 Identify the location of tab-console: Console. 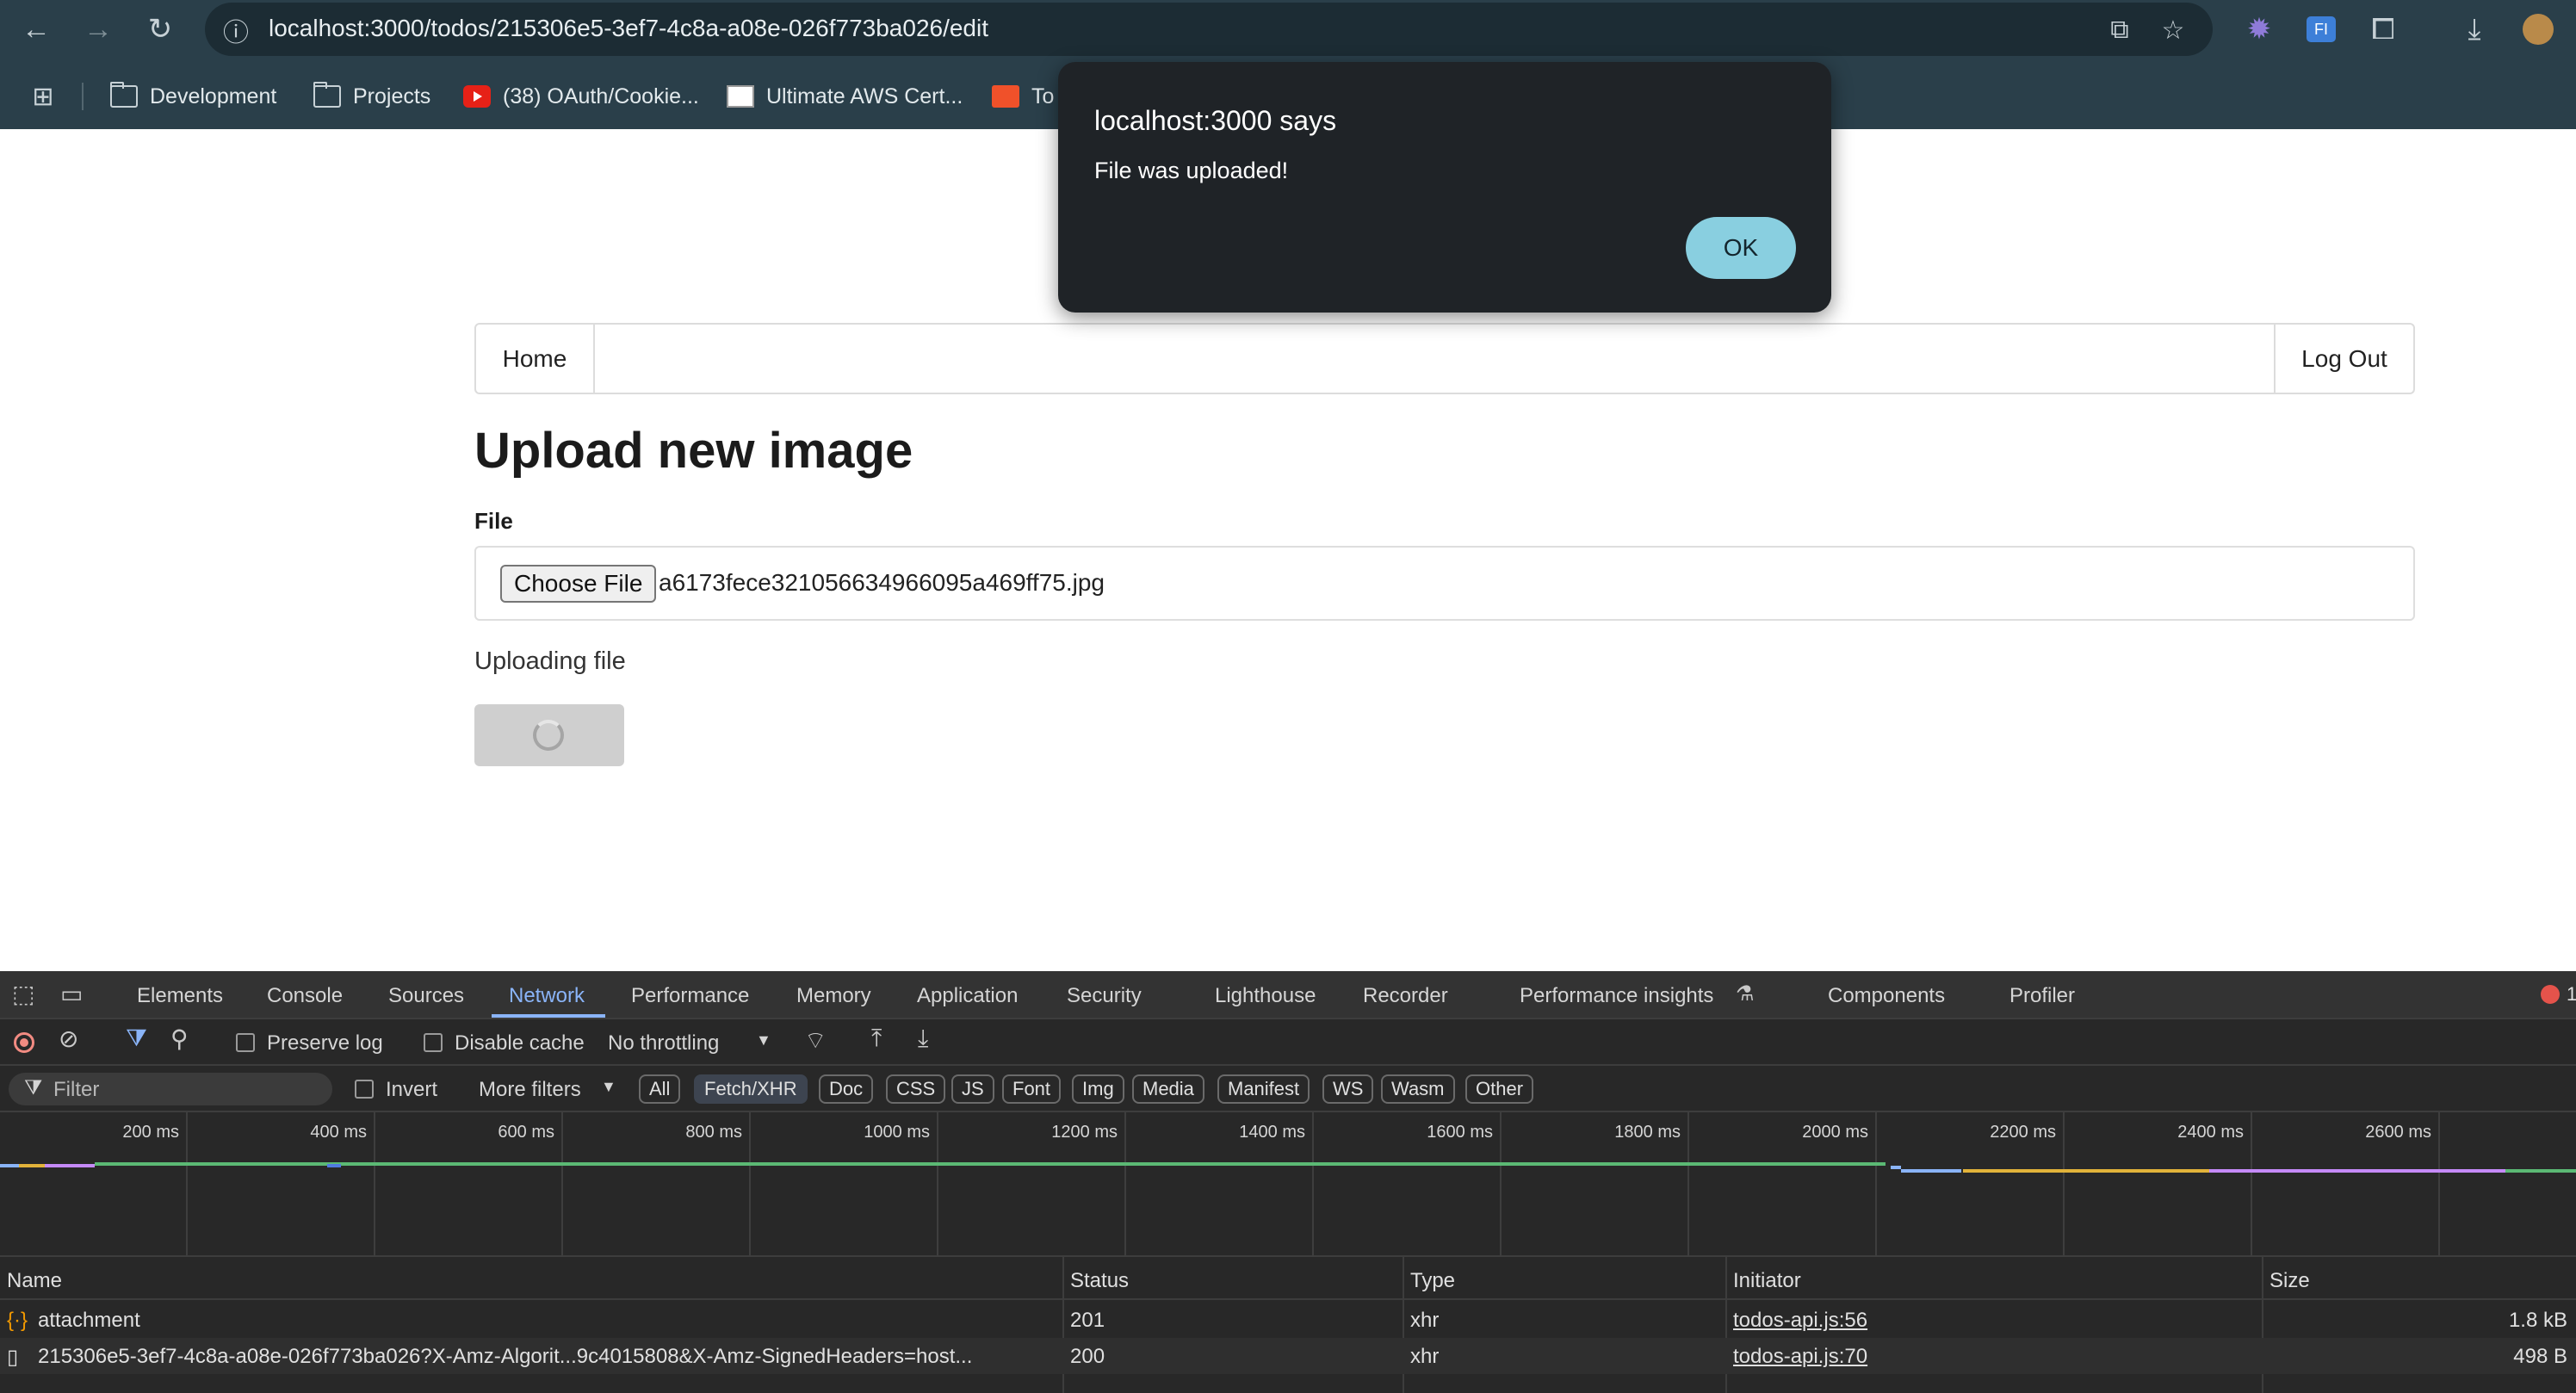
(305, 996).